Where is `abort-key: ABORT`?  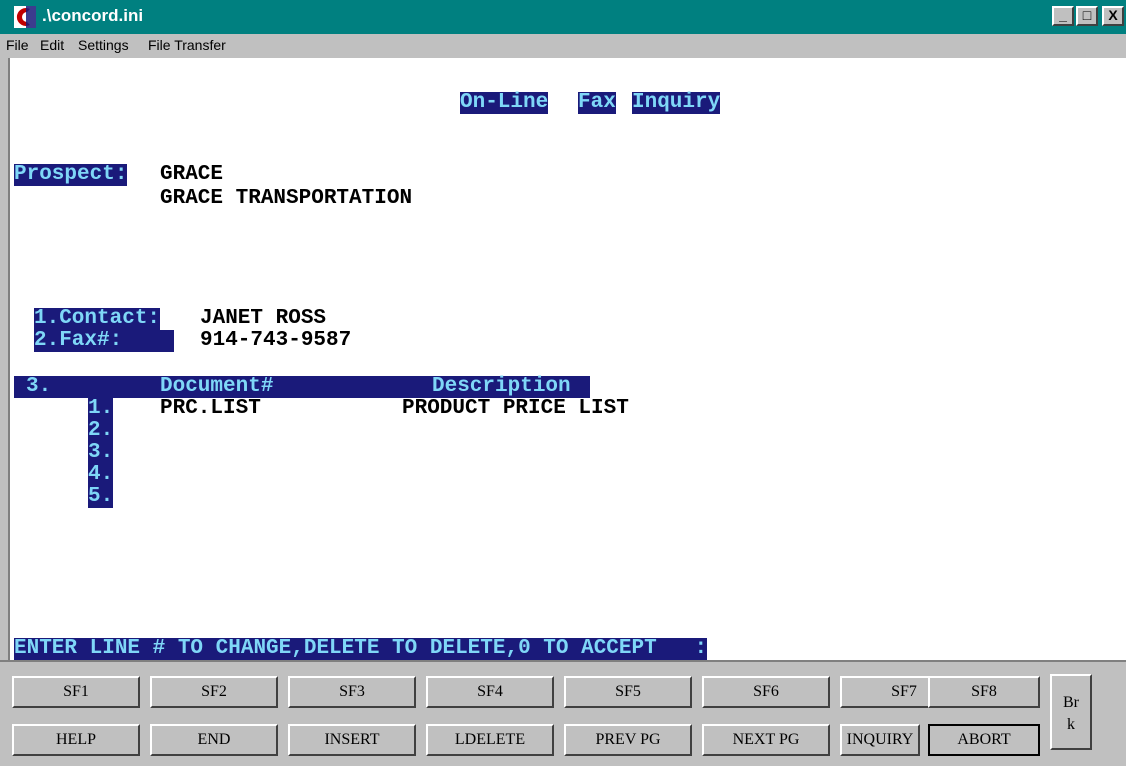
abort-key: ABORT is located at coordinates (984, 740).